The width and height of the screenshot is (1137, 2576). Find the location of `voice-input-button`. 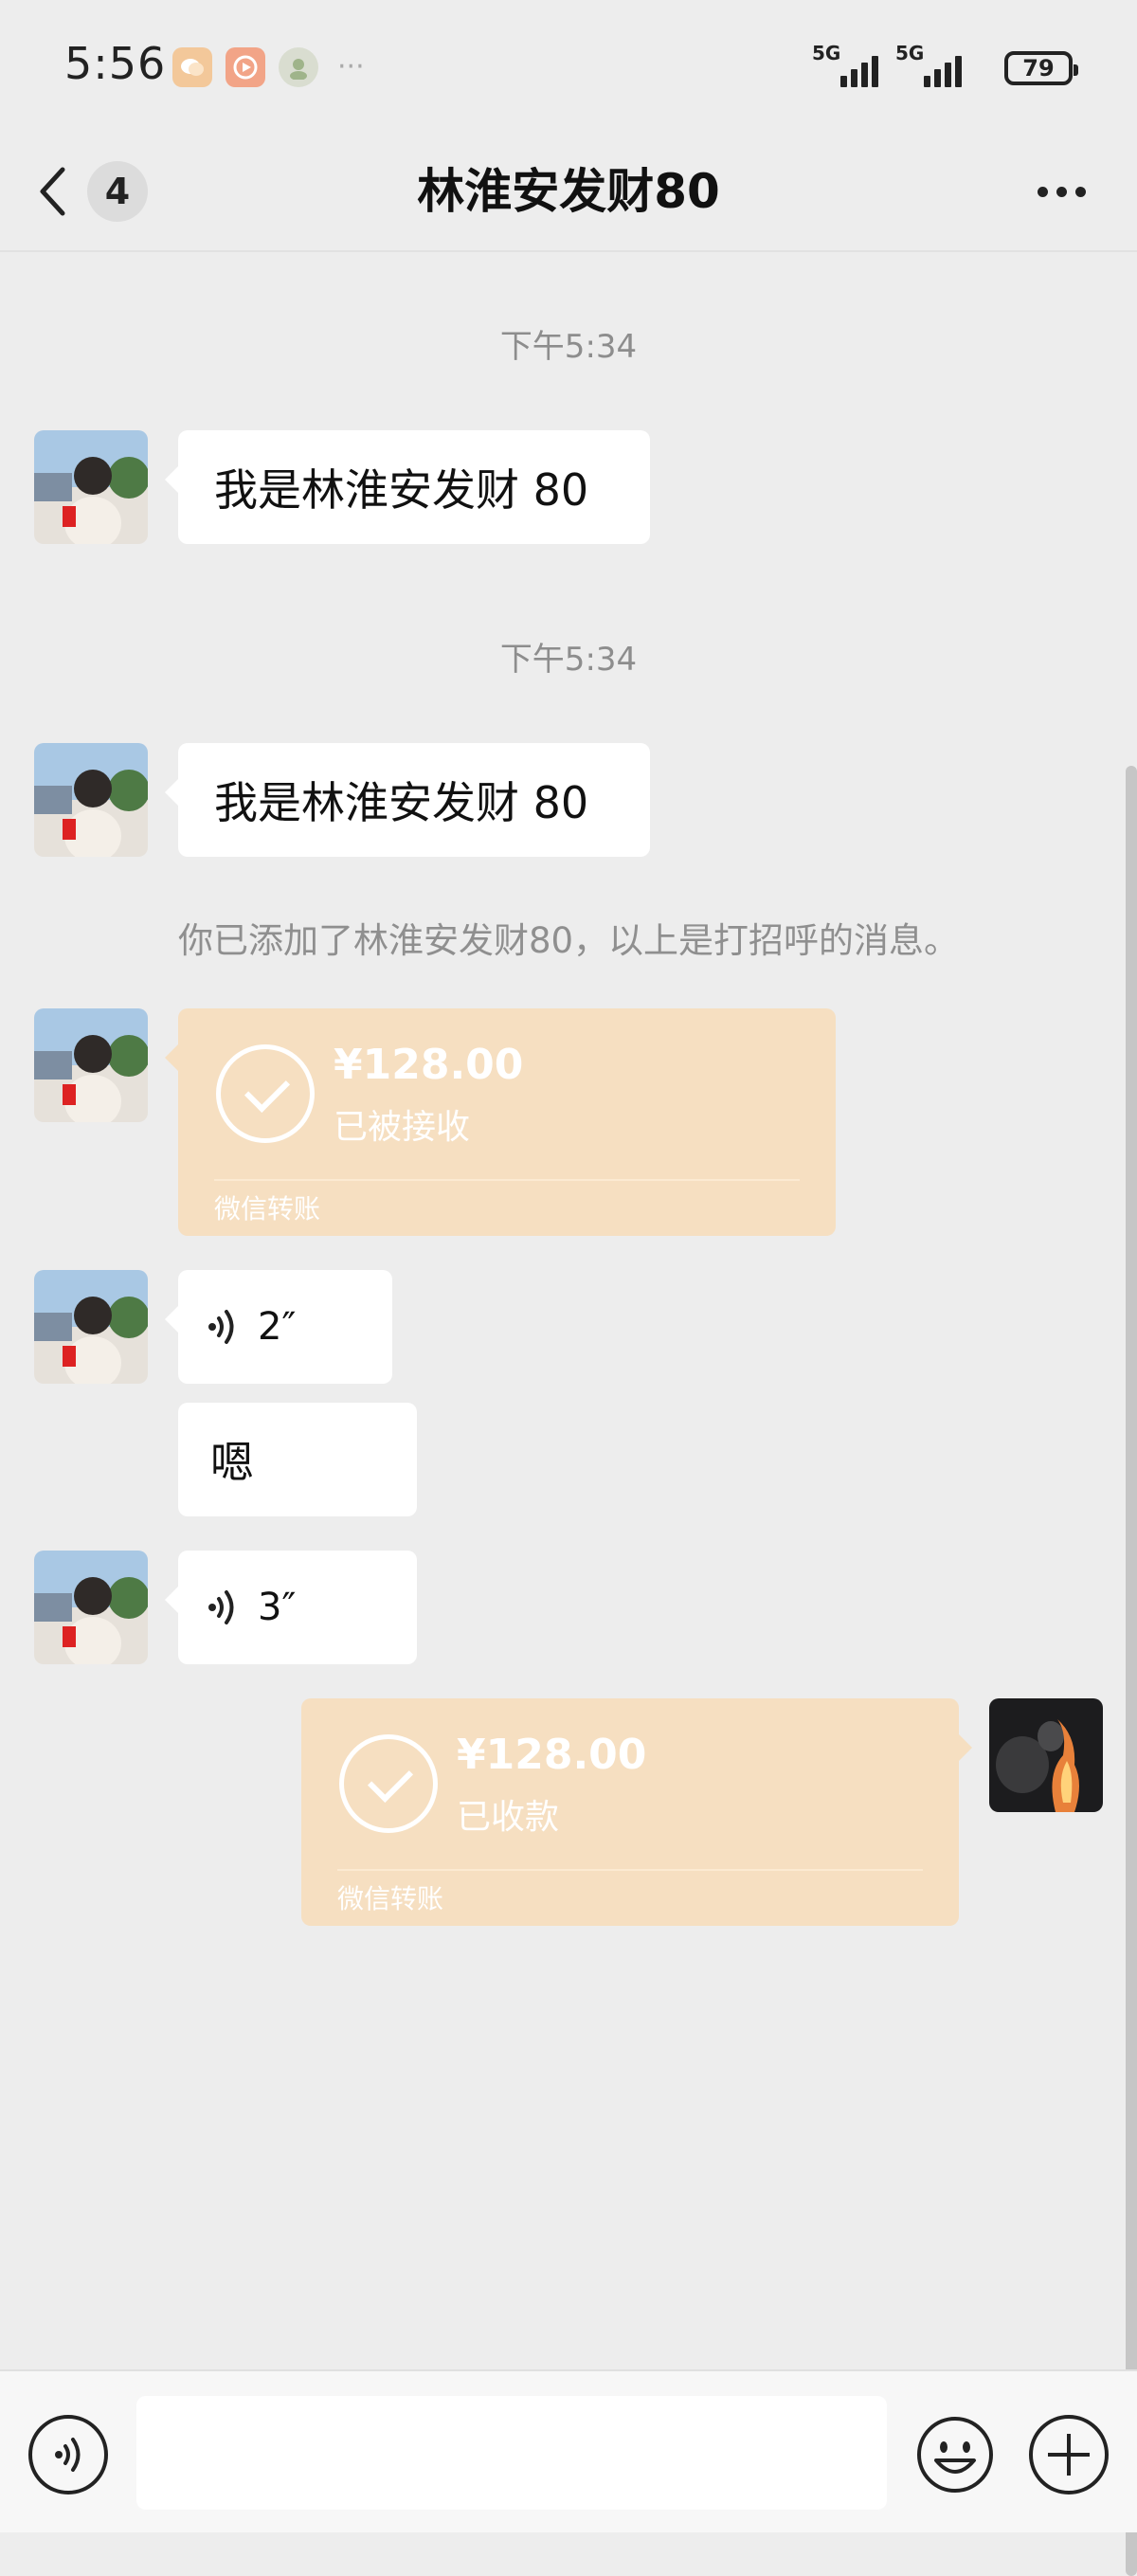

voice-input-button is located at coordinates (68, 2454).